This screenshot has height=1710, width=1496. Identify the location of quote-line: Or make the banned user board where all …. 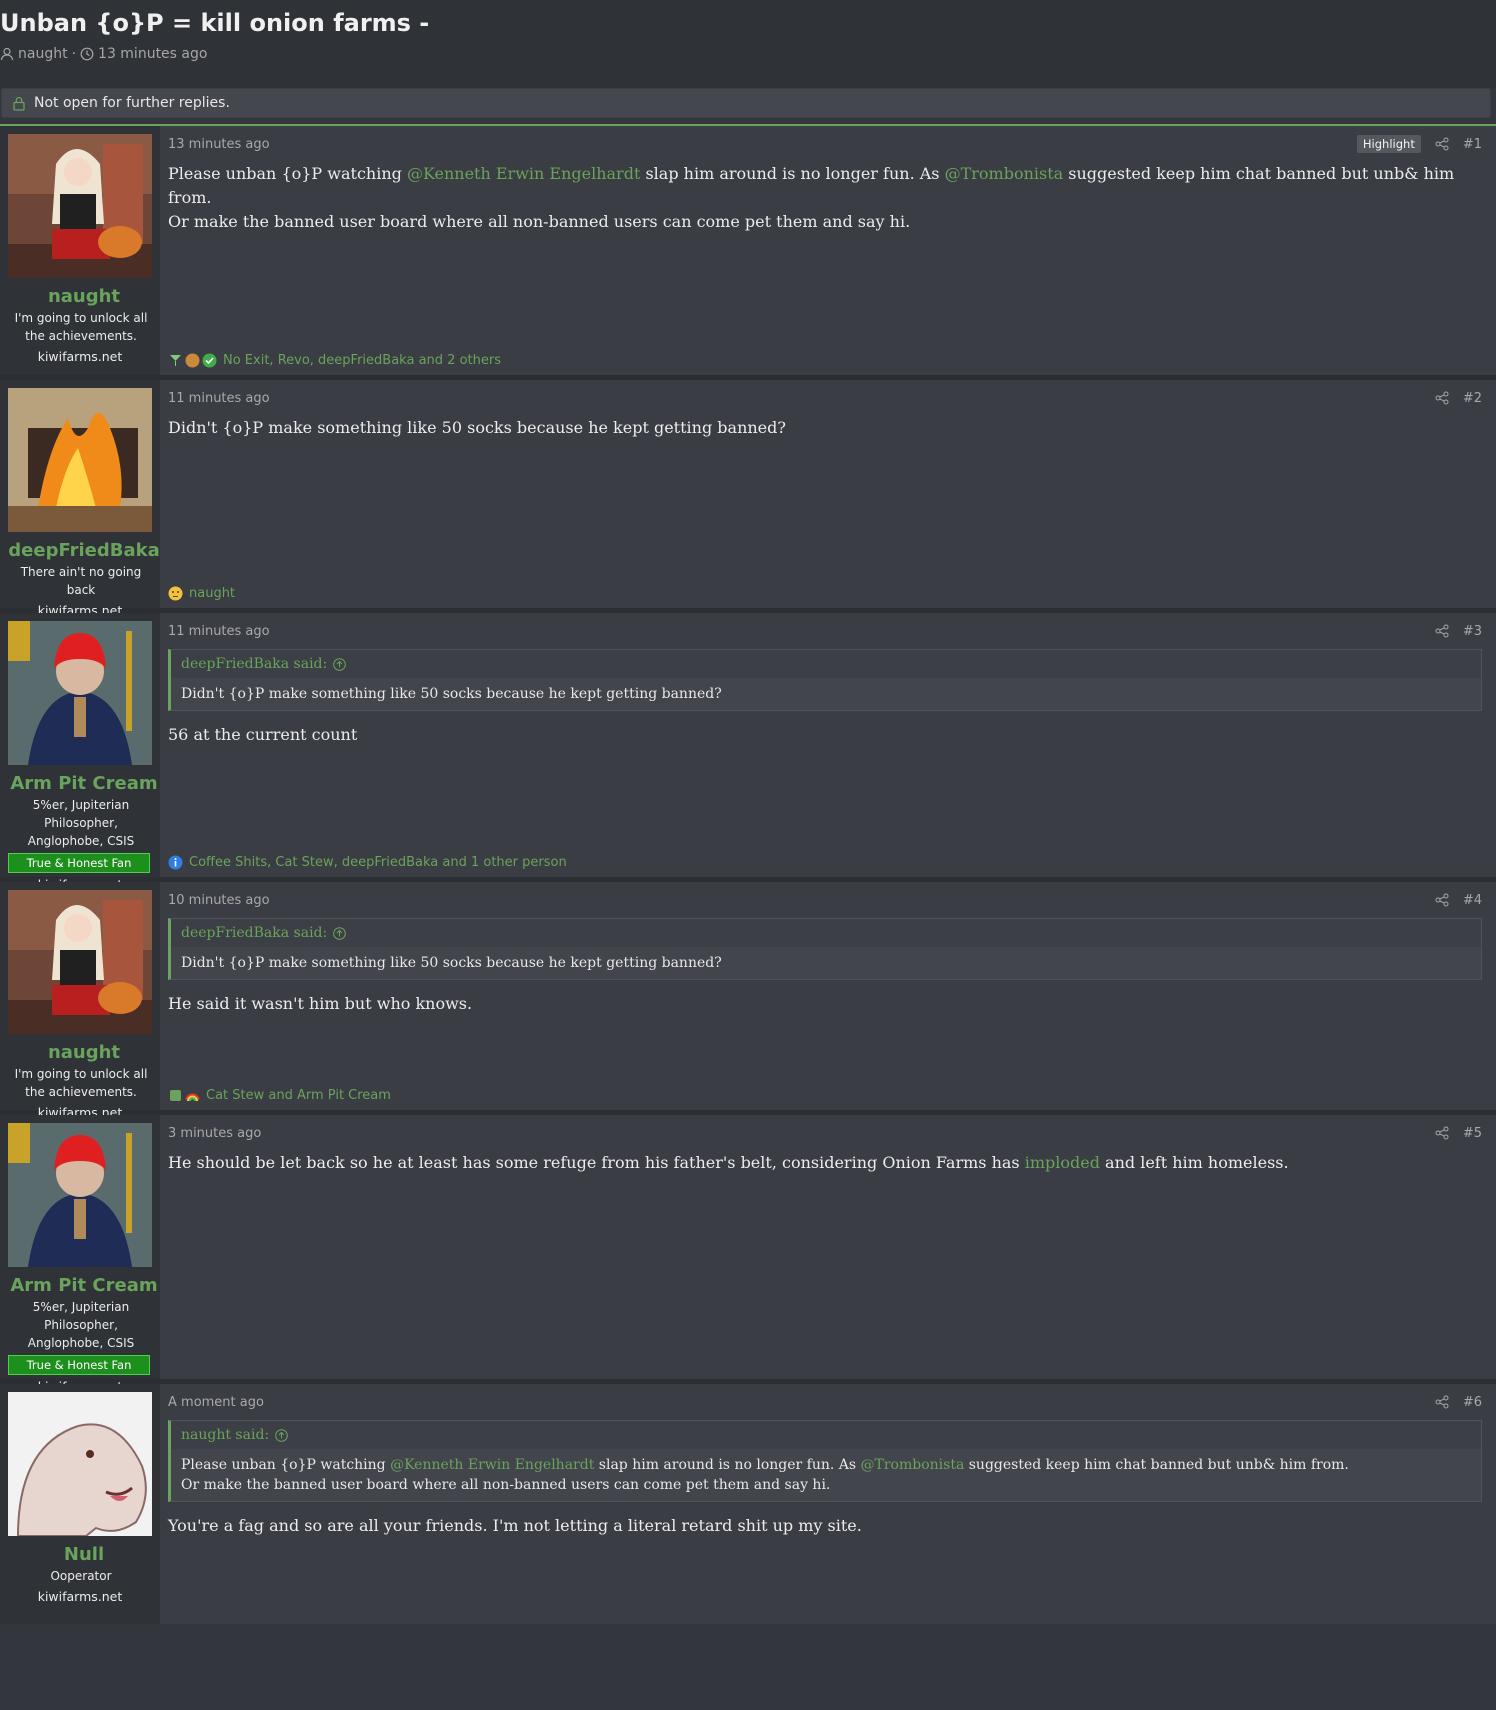
(506, 1485).